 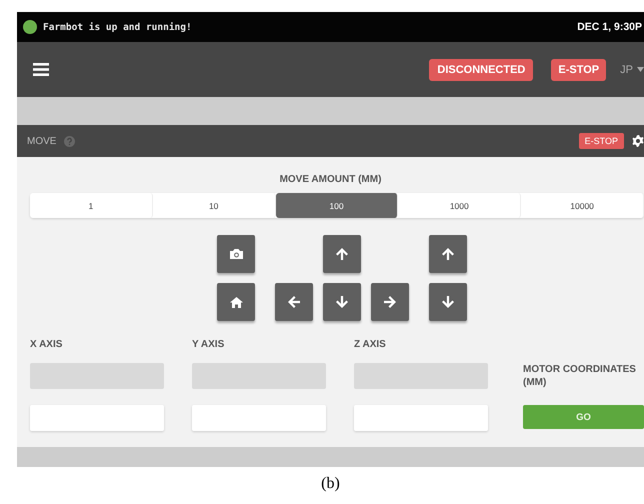 I want to click on axis-label: X AXIS, so click(x=47, y=345).